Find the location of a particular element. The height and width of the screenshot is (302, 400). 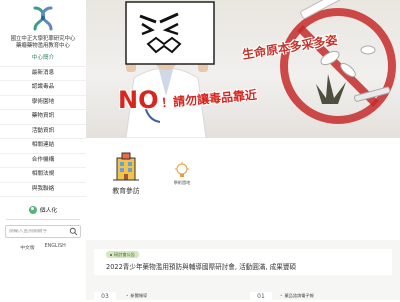

quick-link-education-visit: 教育參訪 is located at coordinates (126, 173).